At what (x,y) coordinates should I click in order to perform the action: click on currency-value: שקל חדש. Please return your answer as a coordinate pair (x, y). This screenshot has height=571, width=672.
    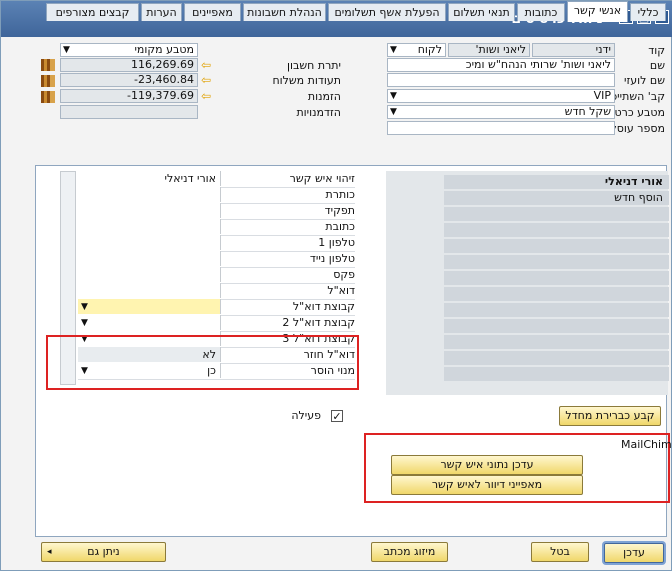
    Looking at the image, I should click on (587, 111).